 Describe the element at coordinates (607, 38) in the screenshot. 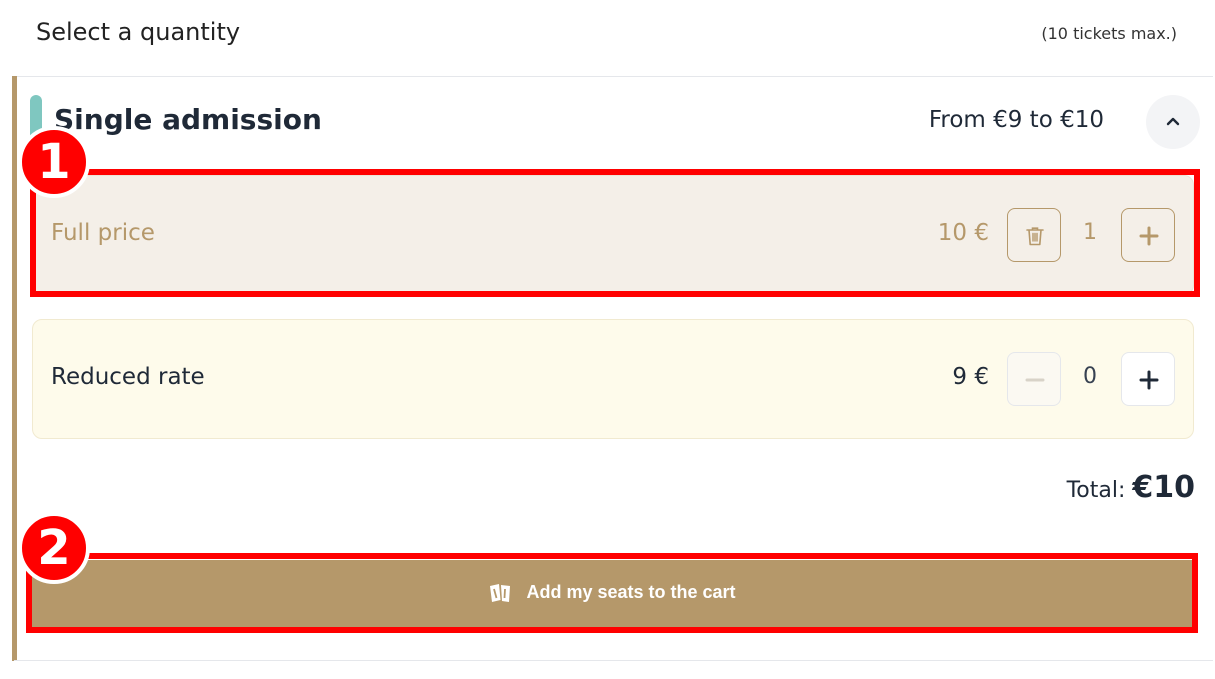

I see `quantity-header: Select a quantity (10 tickets max.)` at that location.